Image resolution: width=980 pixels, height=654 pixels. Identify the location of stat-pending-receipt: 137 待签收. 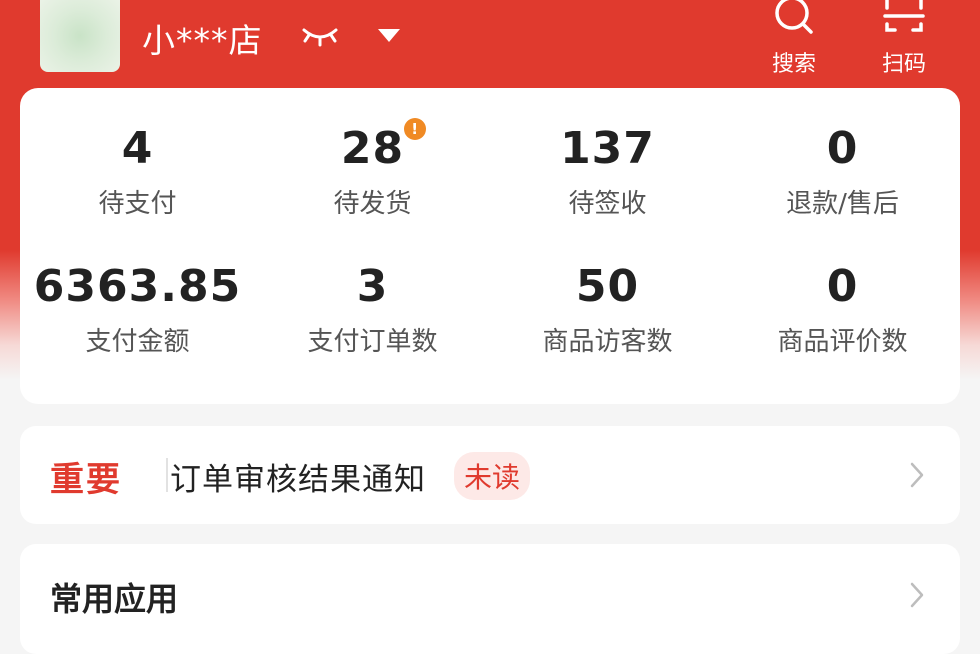
(607, 172).